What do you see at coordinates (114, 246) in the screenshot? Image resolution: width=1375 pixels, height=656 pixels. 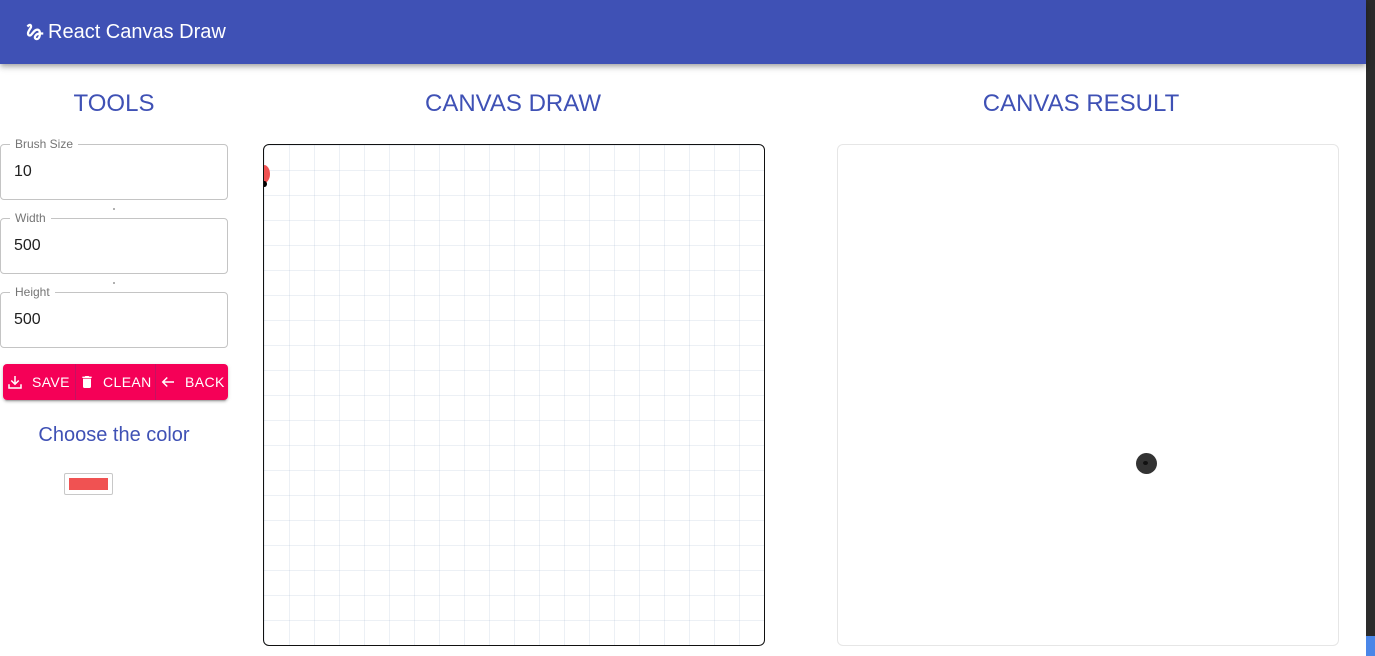 I see `width-input` at bounding box center [114, 246].